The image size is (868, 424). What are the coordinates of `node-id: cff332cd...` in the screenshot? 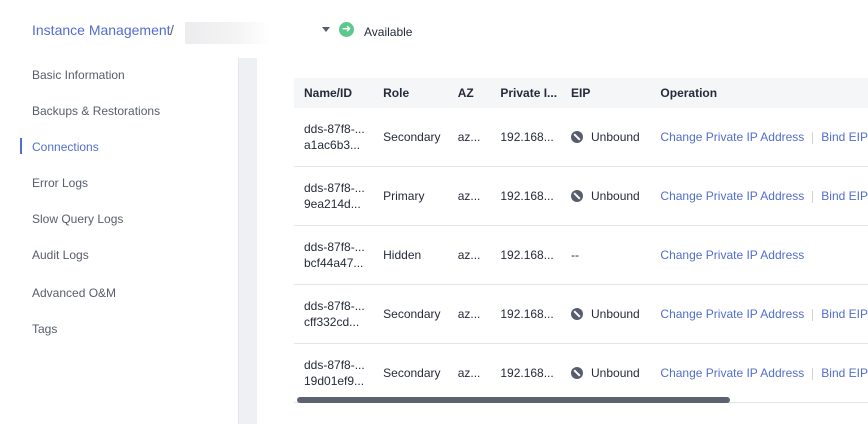 It's located at (332, 322).